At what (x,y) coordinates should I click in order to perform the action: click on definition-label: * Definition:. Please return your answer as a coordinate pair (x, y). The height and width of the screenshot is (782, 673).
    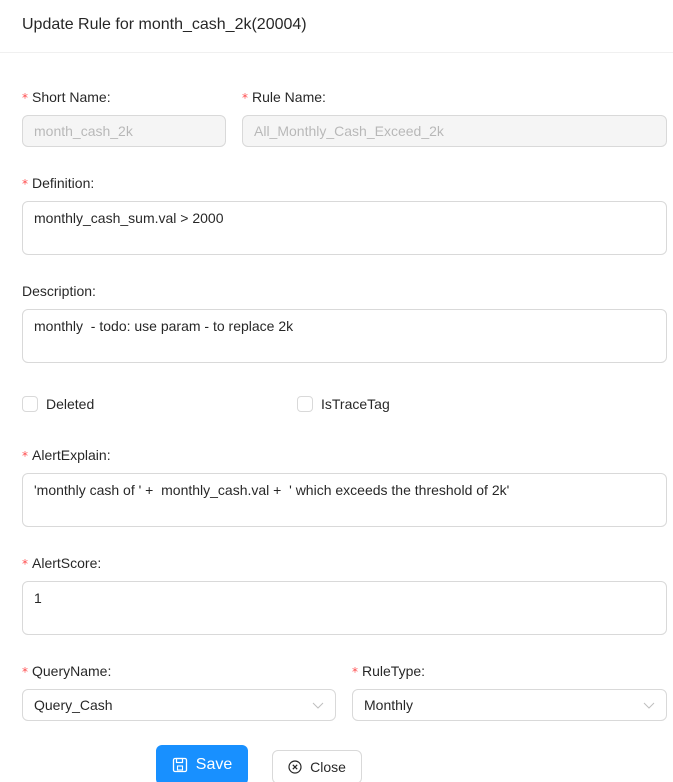
    Looking at the image, I should click on (58, 183).